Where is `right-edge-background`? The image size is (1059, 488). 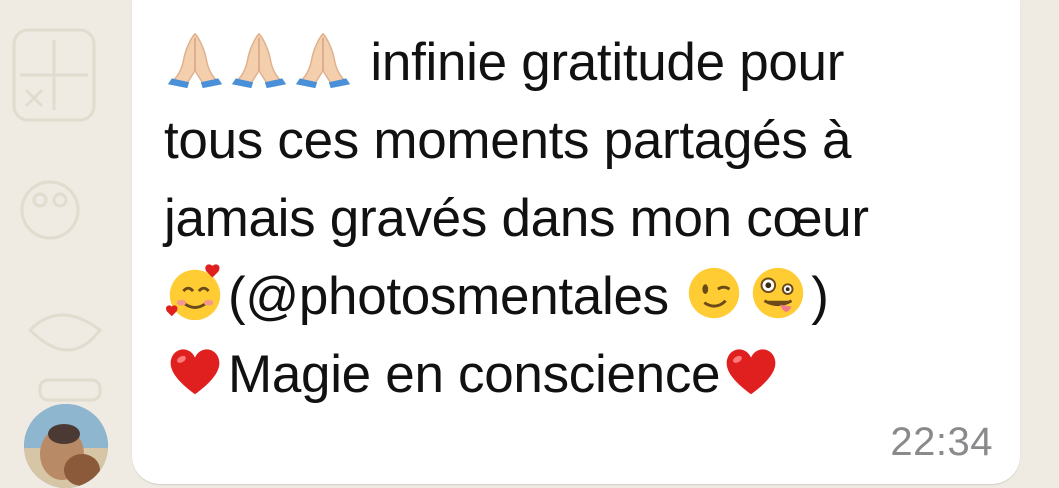 right-edge-background is located at coordinates (1041, 243).